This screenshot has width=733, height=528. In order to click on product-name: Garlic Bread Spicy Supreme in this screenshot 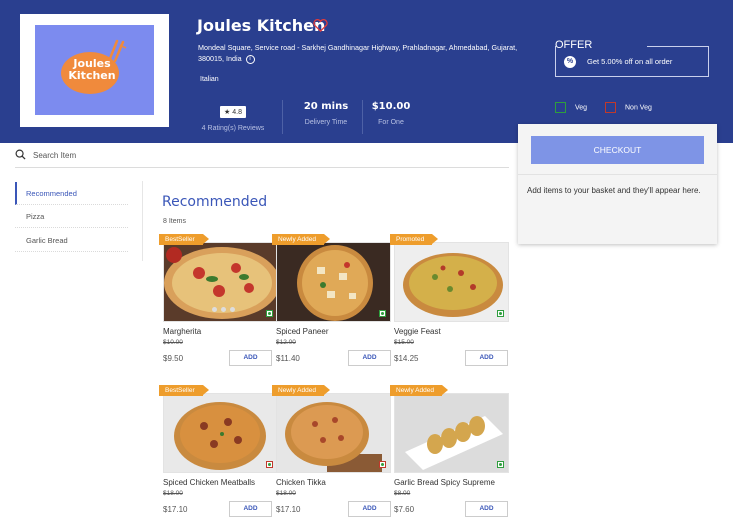, I will do `click(444, 482)`.